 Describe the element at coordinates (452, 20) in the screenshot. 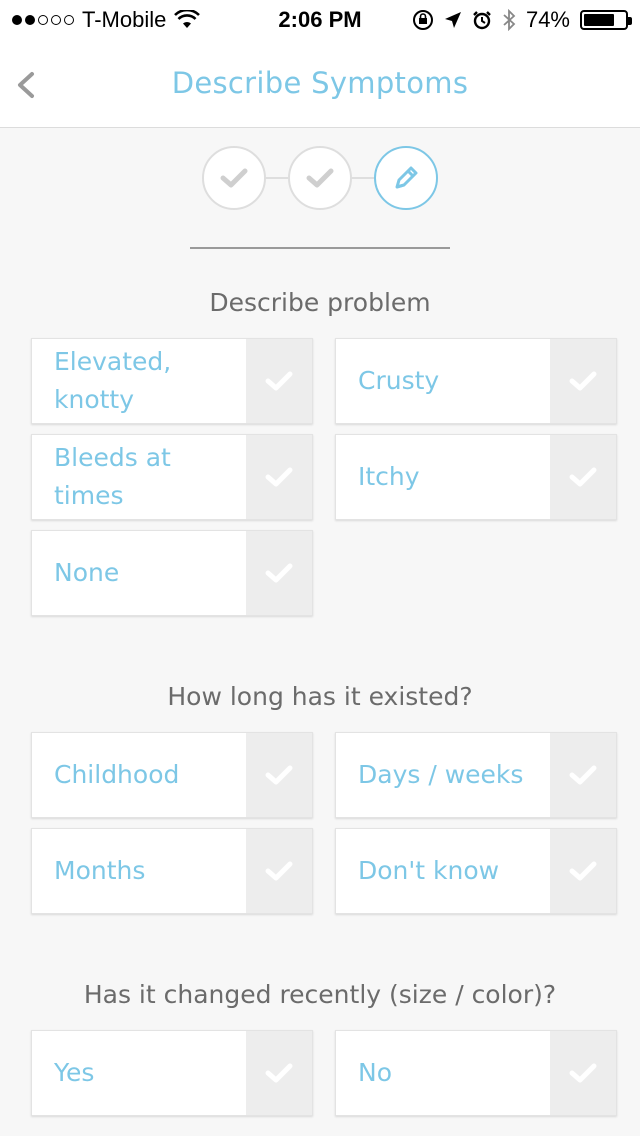

I see `location-icon` at that location.